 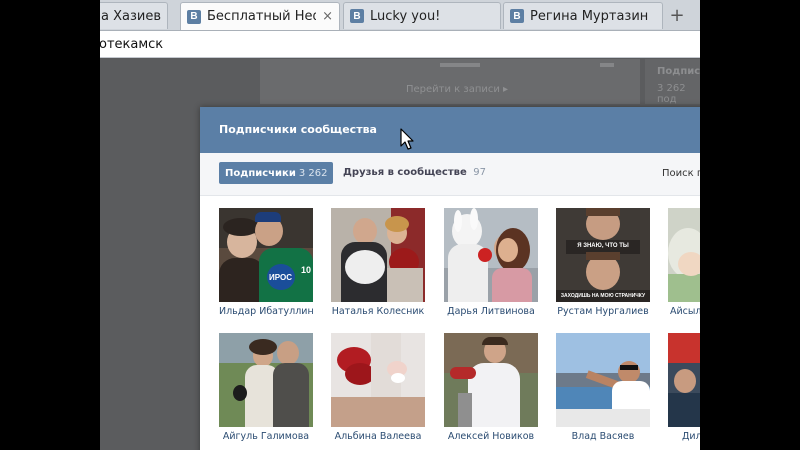 What do you see at coordinates (280, 277) in the screenshot?
I see `jersey-text: ИРОС` at bounding box center [280, 277].